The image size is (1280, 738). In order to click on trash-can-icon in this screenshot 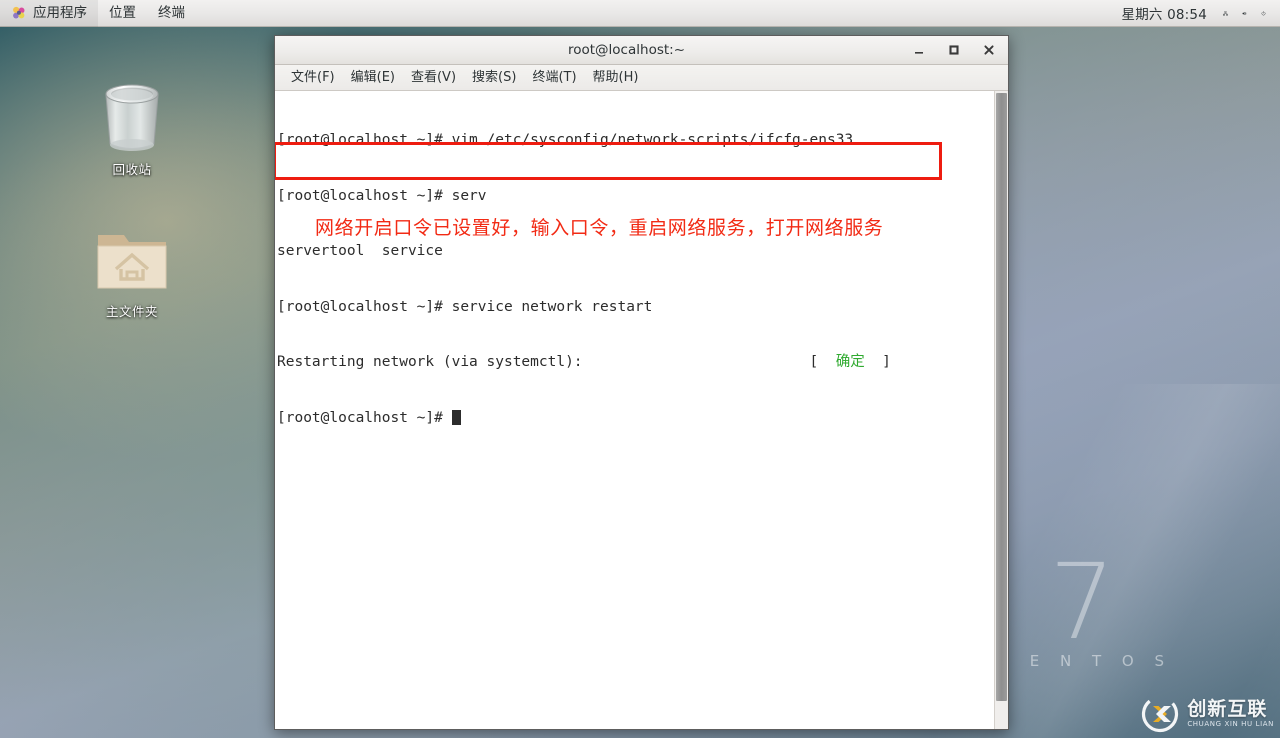, I will do `click(132, 118)`.